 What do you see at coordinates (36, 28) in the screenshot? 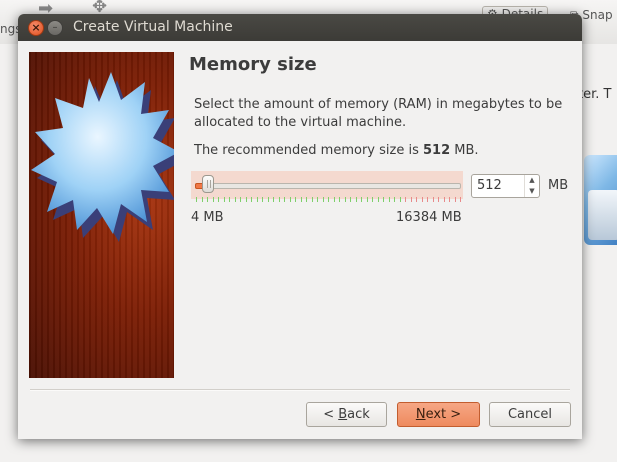
I see `close-icon: ×` at bounding box center [36, 28].